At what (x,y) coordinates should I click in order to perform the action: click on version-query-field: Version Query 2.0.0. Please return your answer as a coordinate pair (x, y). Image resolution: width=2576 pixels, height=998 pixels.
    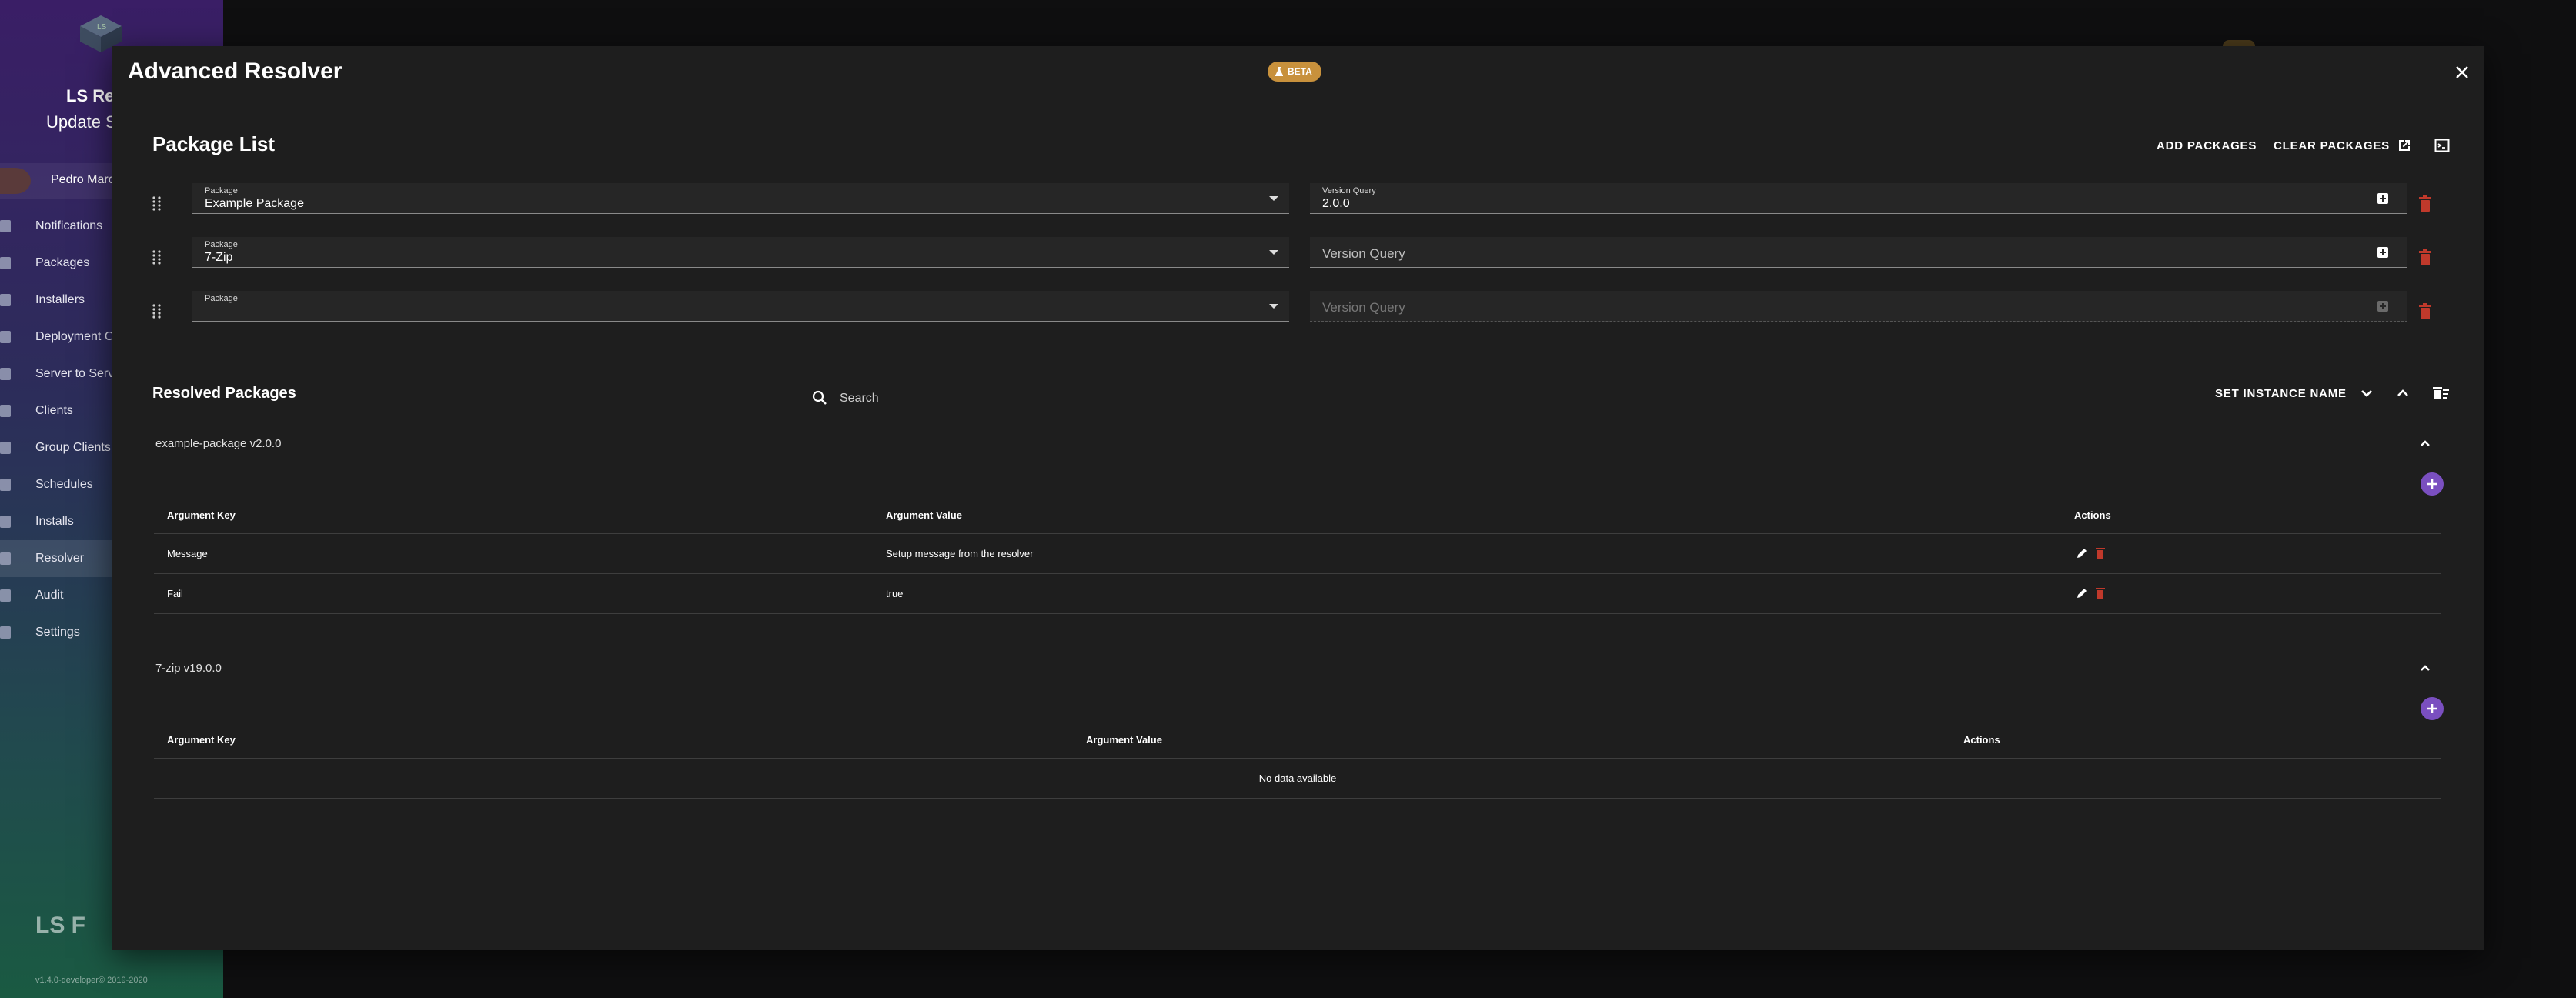
    Looking at the image, I should click on (1858, 198).